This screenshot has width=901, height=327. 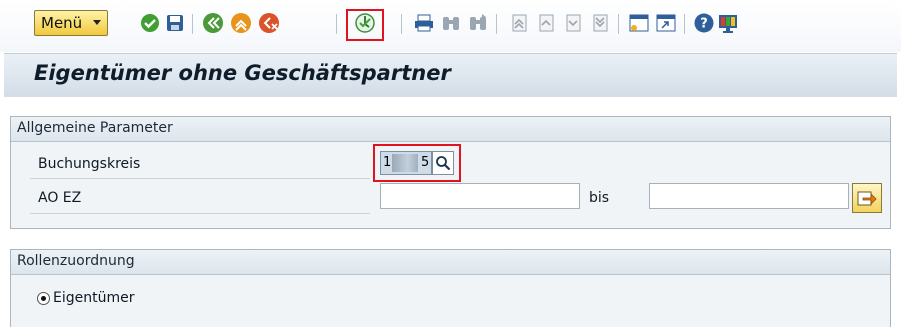 I want to click on help-icon: ?, so click(x=704, y=23).